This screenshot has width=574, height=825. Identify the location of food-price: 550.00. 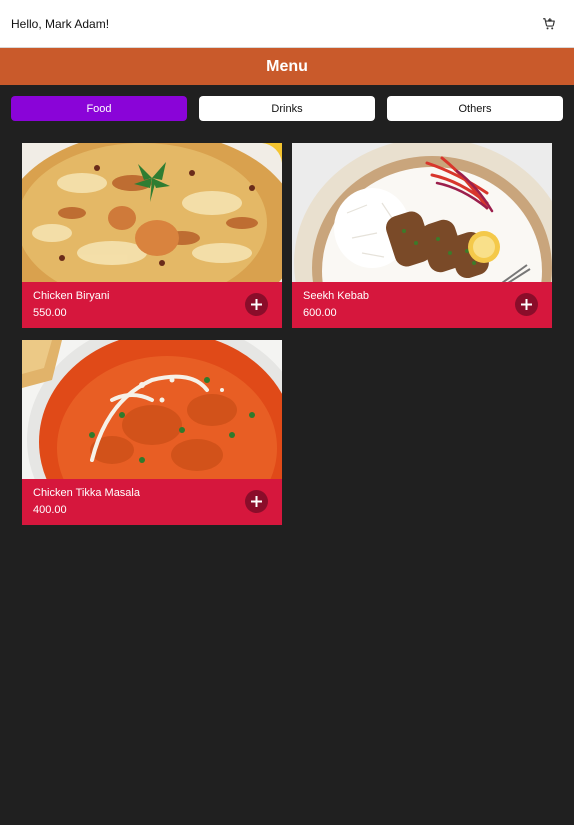
(50, 313).